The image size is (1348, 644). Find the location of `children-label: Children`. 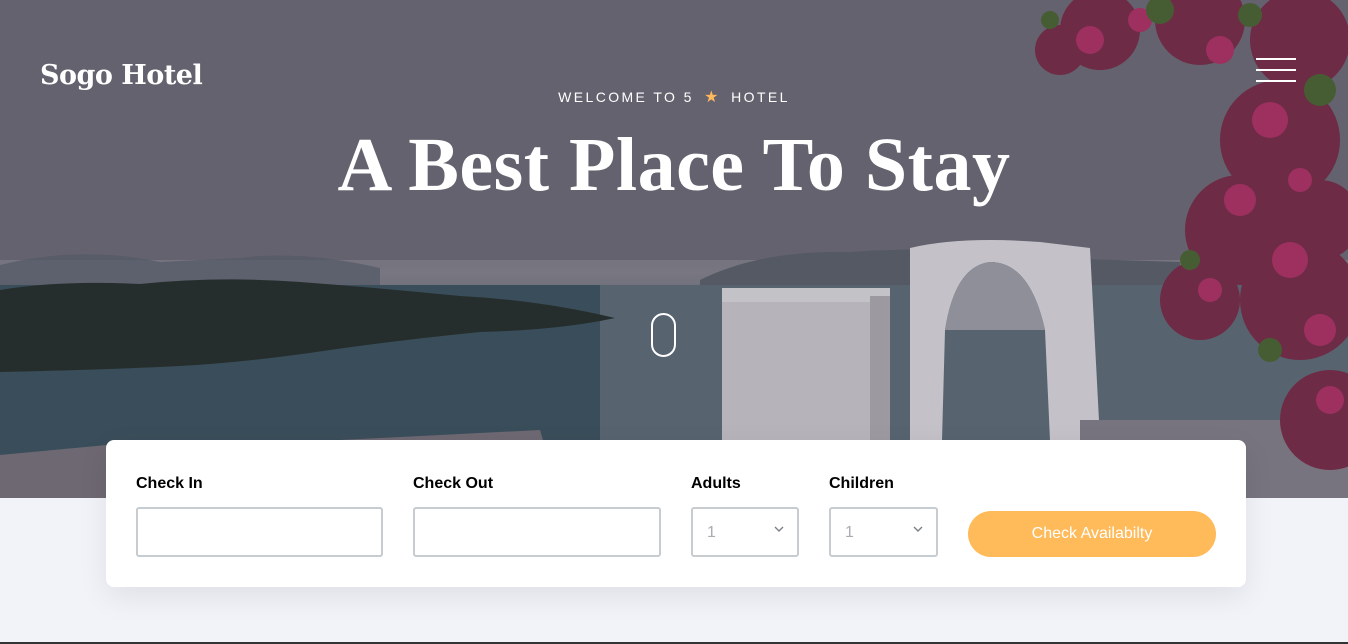

children-label: Children is located at coordinates (861, 483).